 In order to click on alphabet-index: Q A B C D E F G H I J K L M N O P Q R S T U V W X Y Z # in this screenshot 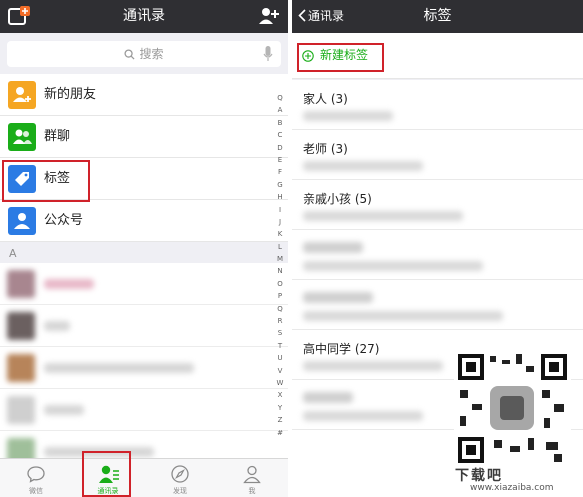, I will do `click(280, 265)`.